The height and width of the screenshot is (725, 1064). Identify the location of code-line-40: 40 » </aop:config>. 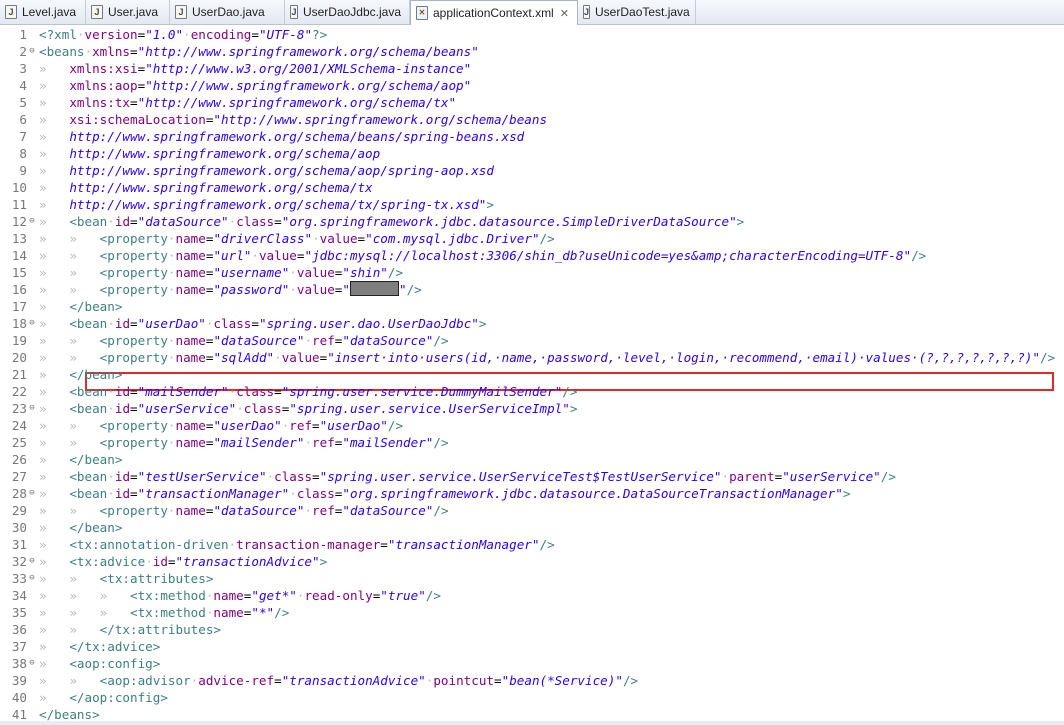
(532, 697).